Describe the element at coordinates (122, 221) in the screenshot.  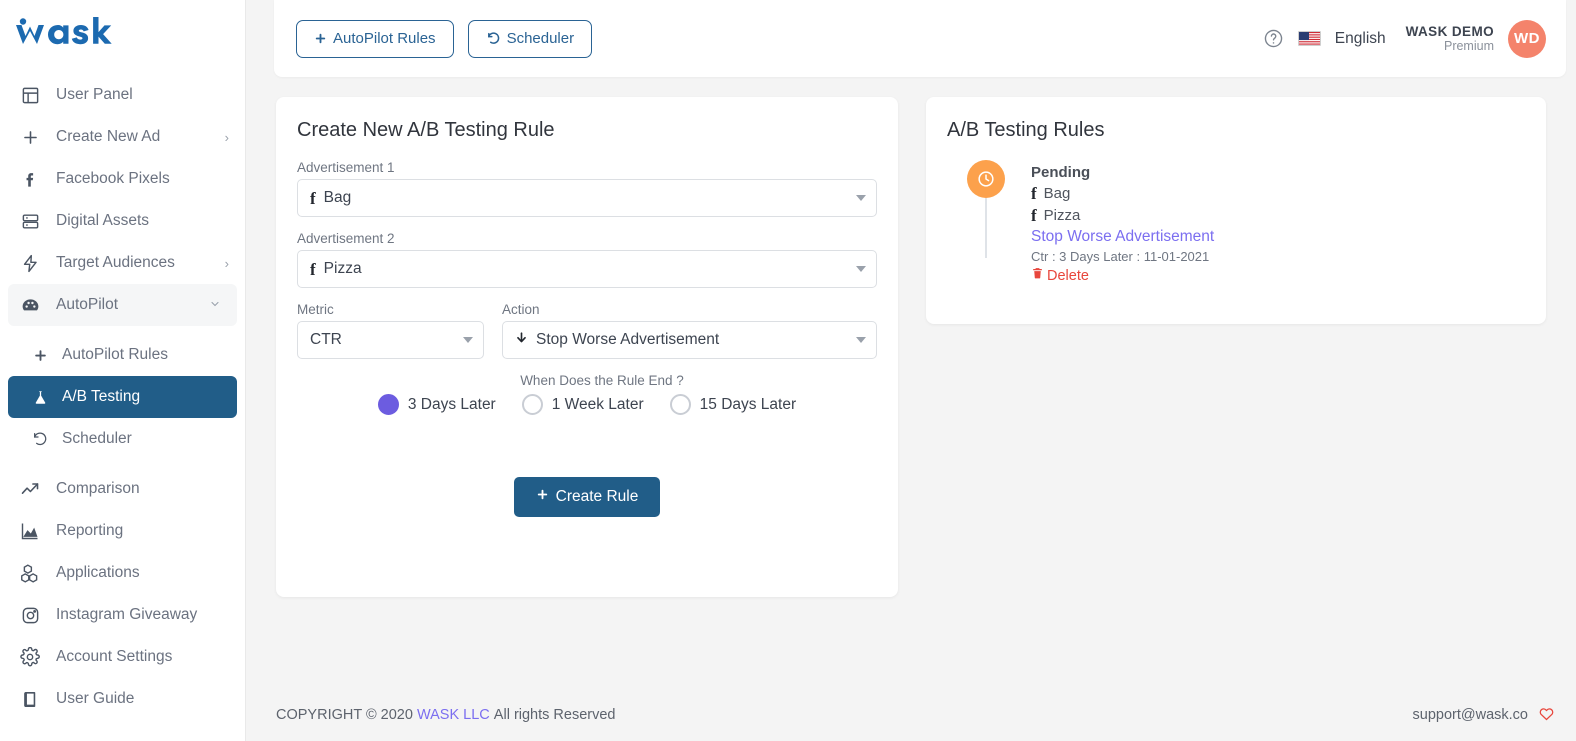
I see `sidebar-item-digital-assets: Digital Assets` at that location.